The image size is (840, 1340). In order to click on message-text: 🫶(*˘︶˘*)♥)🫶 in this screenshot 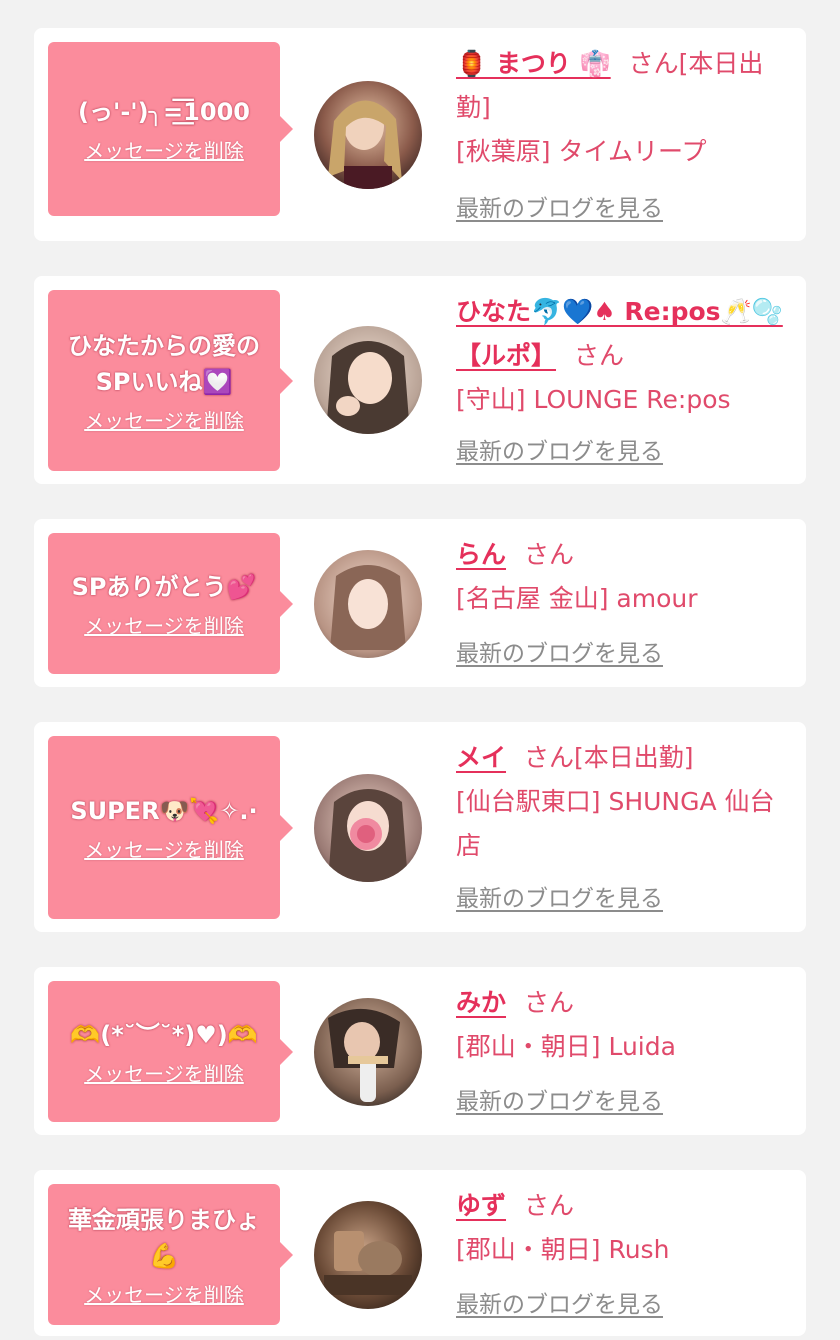, I will do `click(164, 1034)`.